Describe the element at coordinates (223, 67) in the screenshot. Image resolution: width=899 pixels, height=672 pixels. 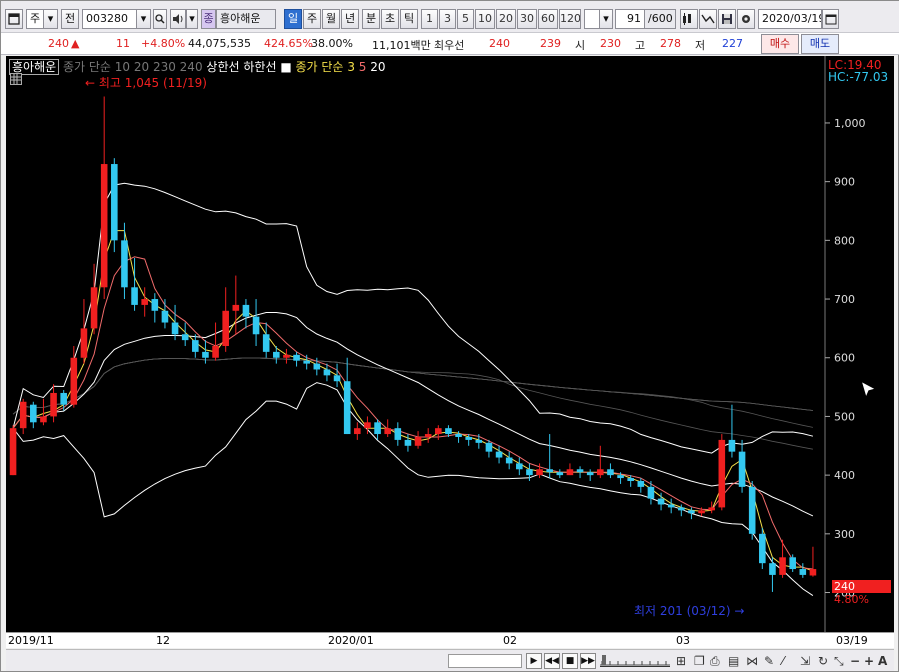
I see `legend-upper-limit: 상한선` at that location.